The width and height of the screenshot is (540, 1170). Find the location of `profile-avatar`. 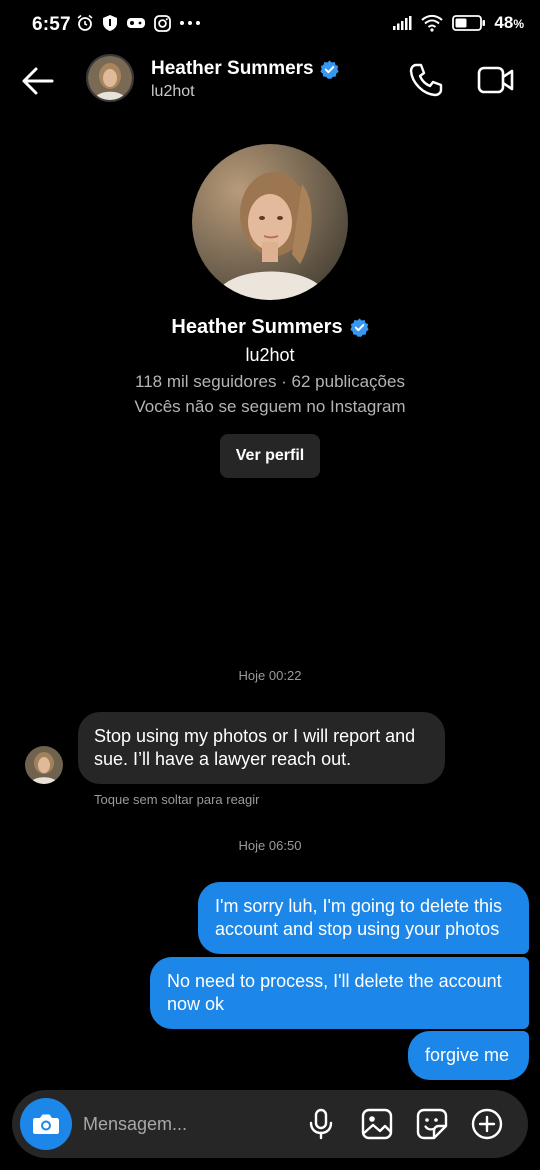

profile-avatar is located at coordinates (270, 222).